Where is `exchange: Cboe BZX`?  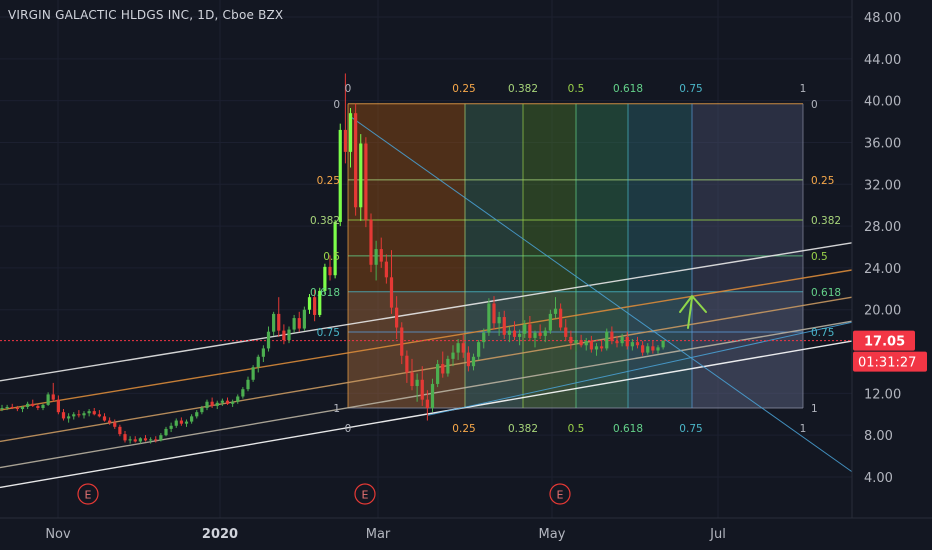 exchange: Cboe BZX is located at coordinates (253, 15).